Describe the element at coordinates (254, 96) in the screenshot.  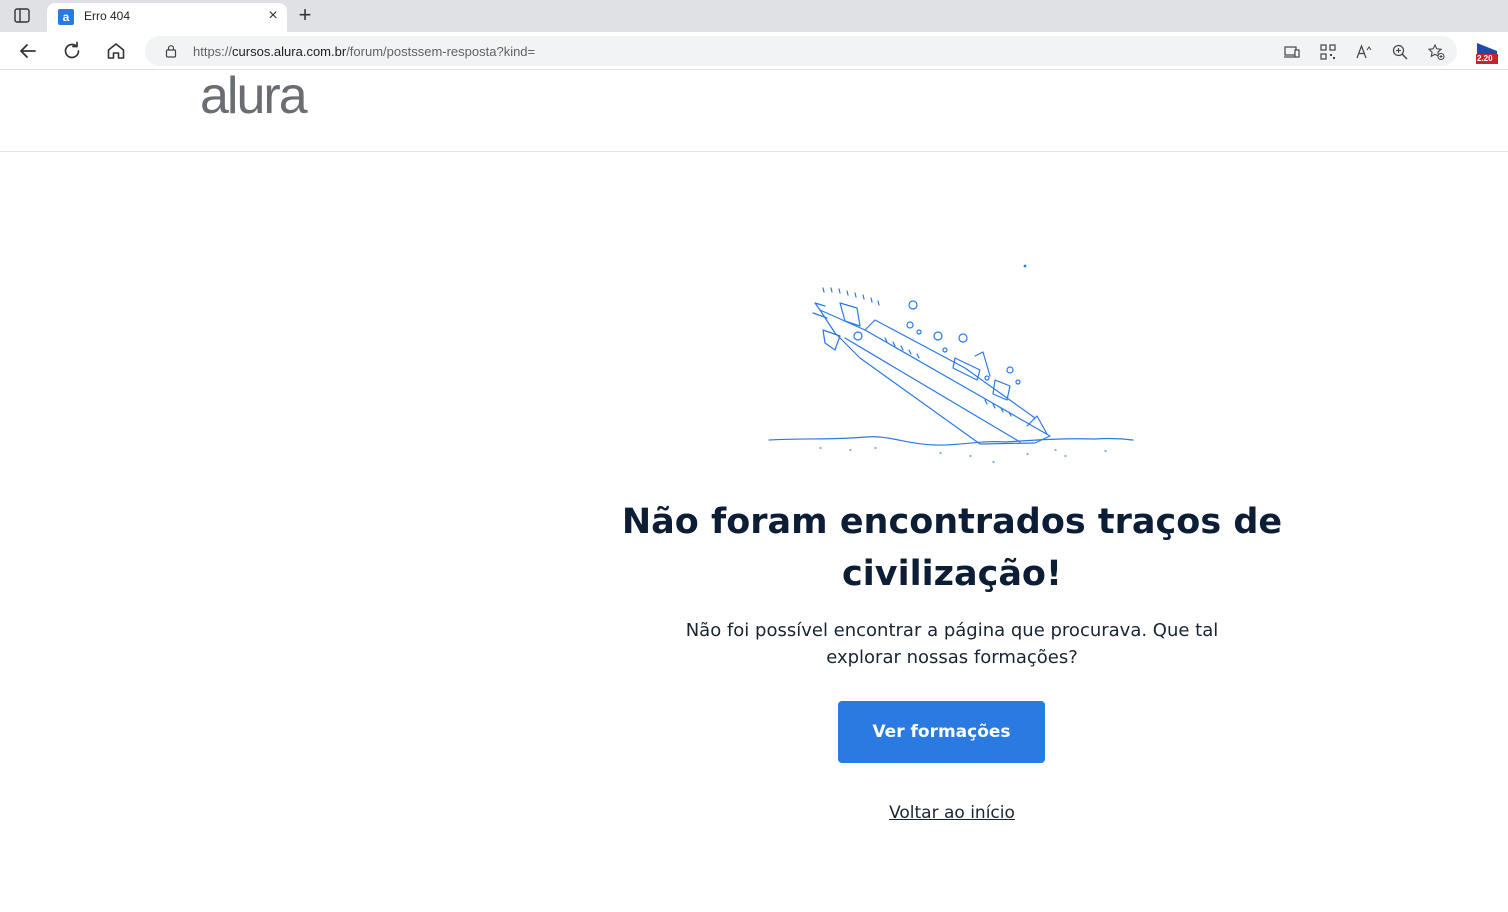
I see `alura-logo: alura` at that location.